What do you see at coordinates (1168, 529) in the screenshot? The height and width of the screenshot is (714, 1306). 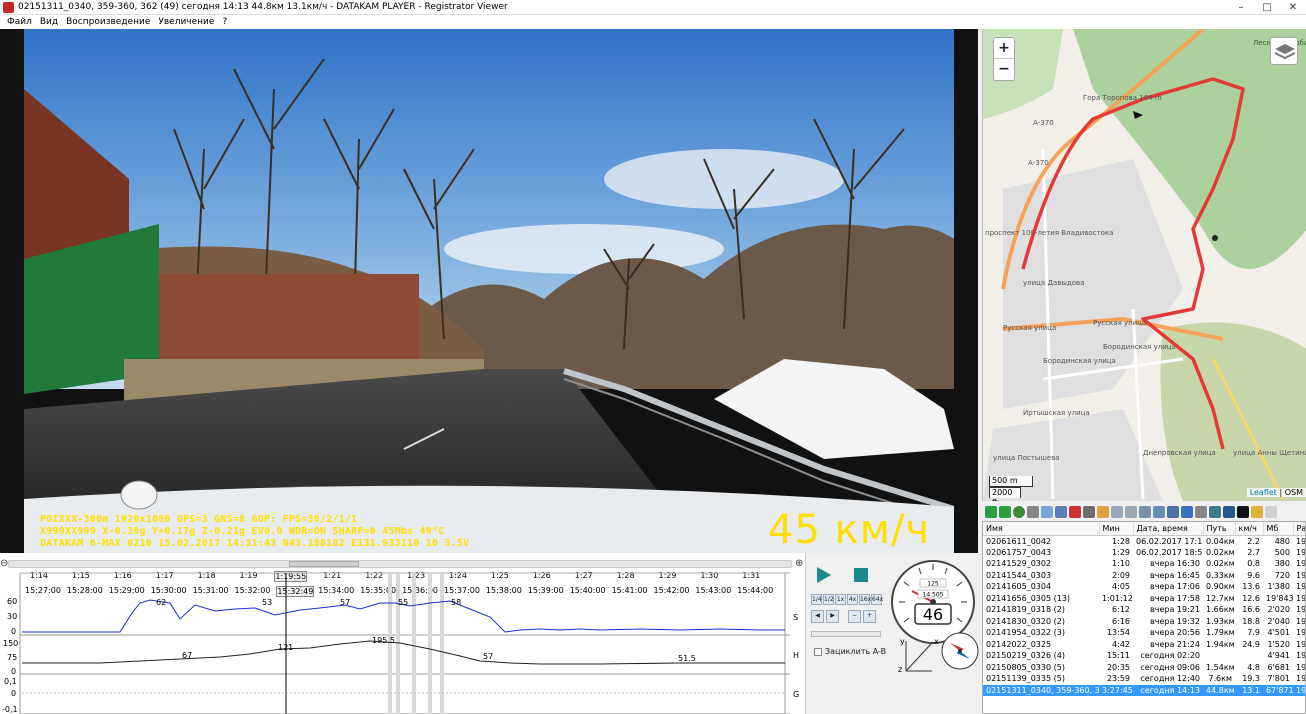 I see `col-datetime: Дата, время` at bounding box center [1168, 529].